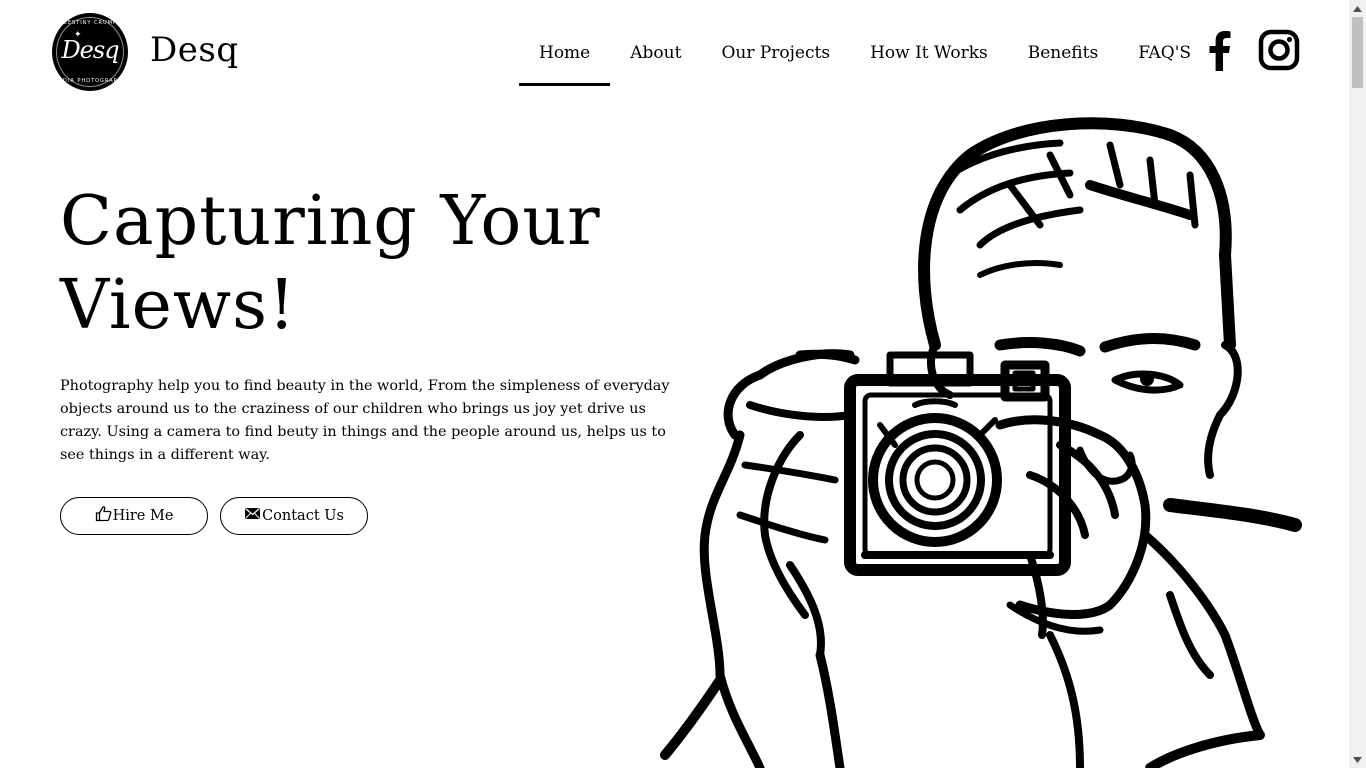  Describe the element at coordinates (655, 61) in the screenshot. I see `nav-about: About` at that location.